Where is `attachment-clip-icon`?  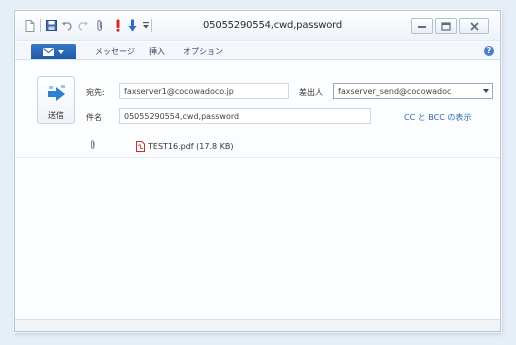 attachment-clip-icon is located at coordinates (93, 146).